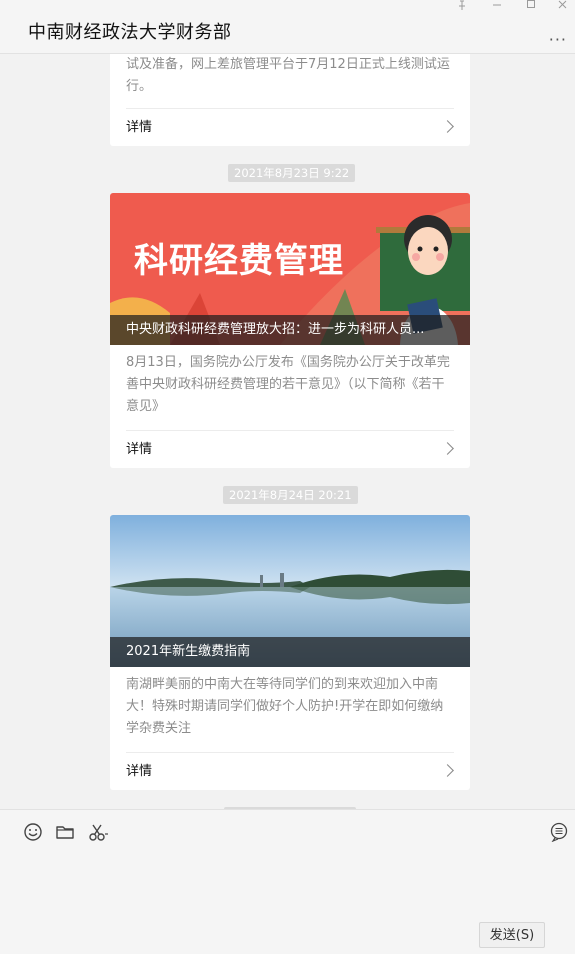 The height and width of the screenshot is (954, 575). I want to click on article-card: 试及准备，网上差旅管理平台于7月12日正式上线测试运行。 详情, so click(290, 100).